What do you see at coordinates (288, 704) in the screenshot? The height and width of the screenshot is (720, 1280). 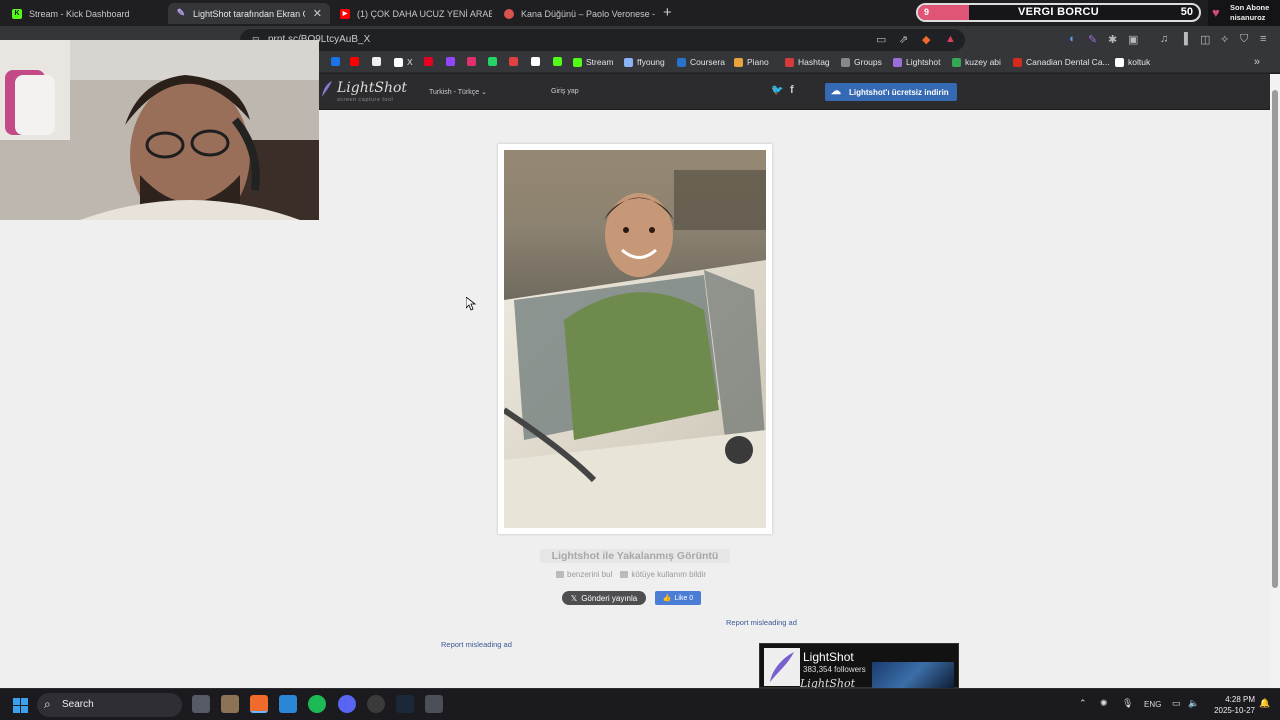 I see `photos-icon` at bounding box center [288, 704].